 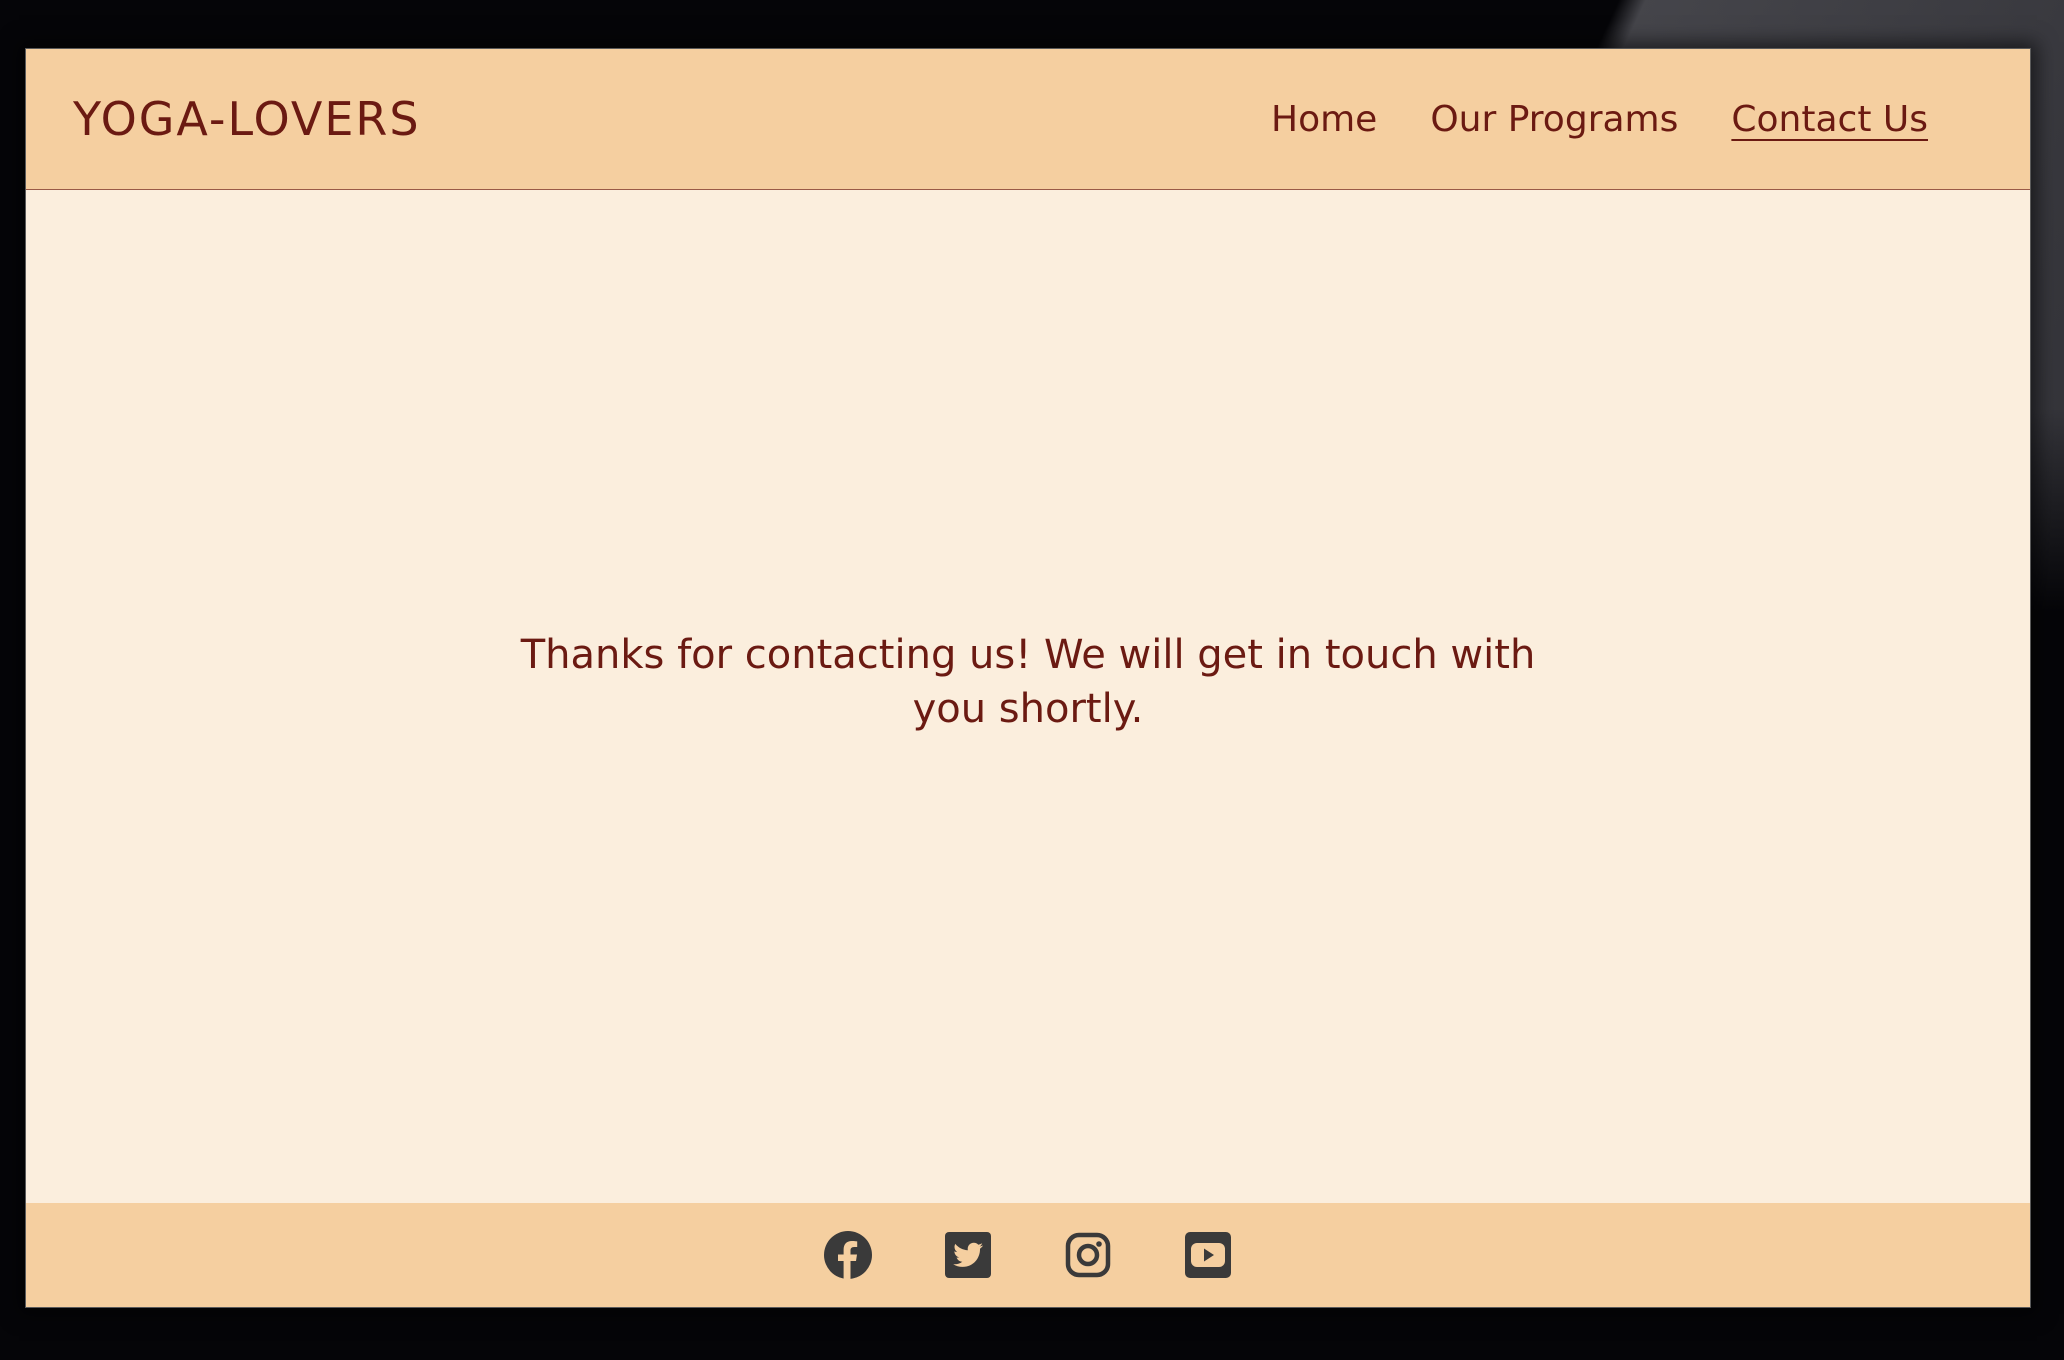 What do you see at coordinates (1324, 119) in the screenshot?
I see `nav-link-home: Home` at bounding box center [1324, 119].